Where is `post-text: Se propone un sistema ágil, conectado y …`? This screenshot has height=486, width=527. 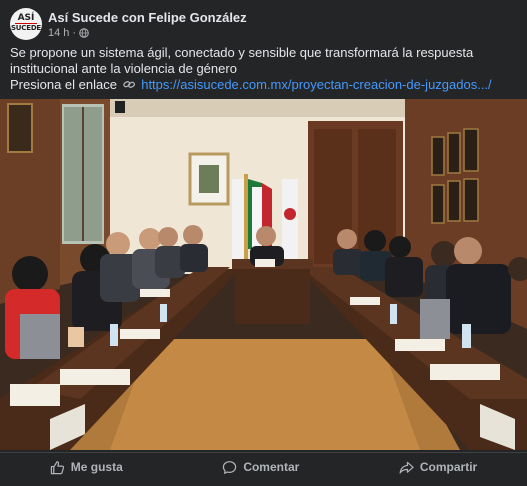
post-text: Se propone un sistema ágil, conectado y … is located at coordinates (262, 69).